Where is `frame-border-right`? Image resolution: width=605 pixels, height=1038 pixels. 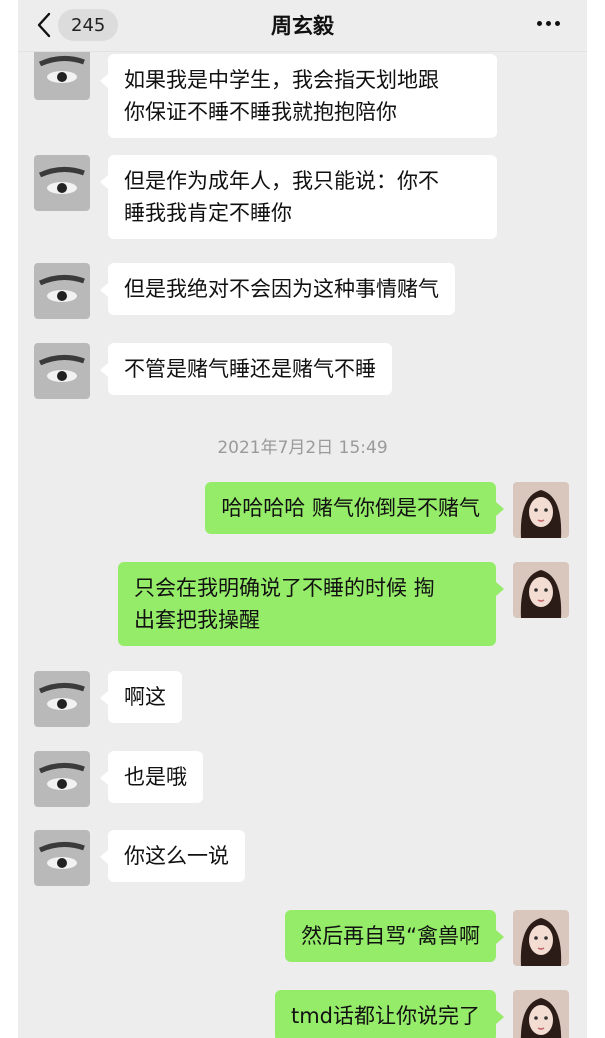
frame-border-right is located at coordinates (596, 519).